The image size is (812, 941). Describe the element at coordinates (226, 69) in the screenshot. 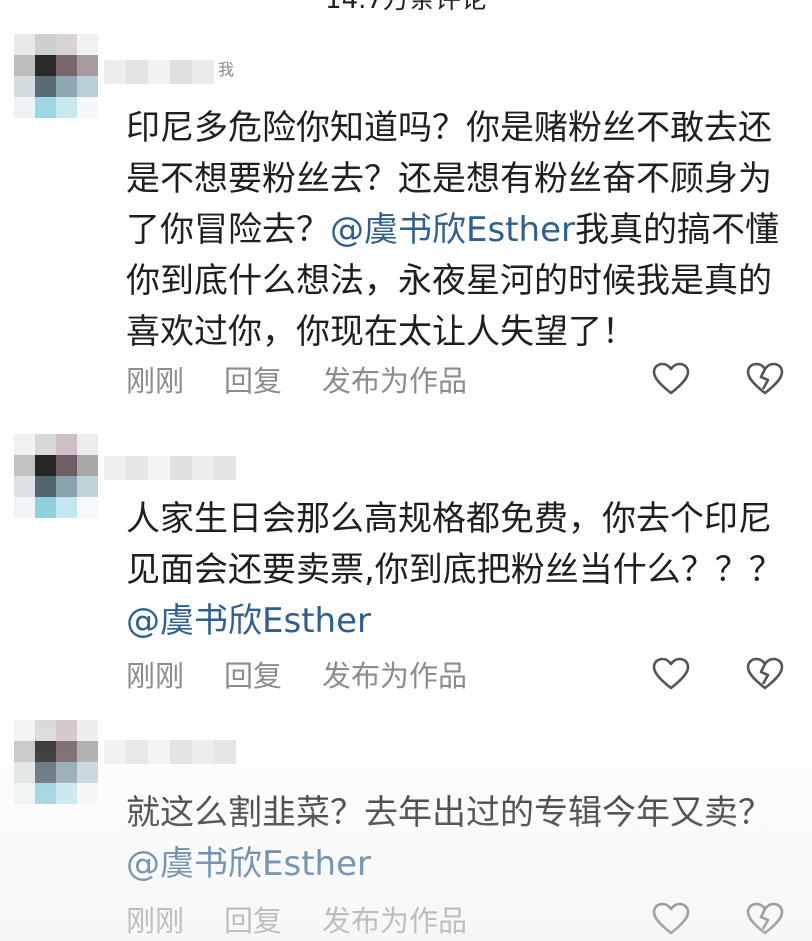

I see `self-tag: 我` at that location.